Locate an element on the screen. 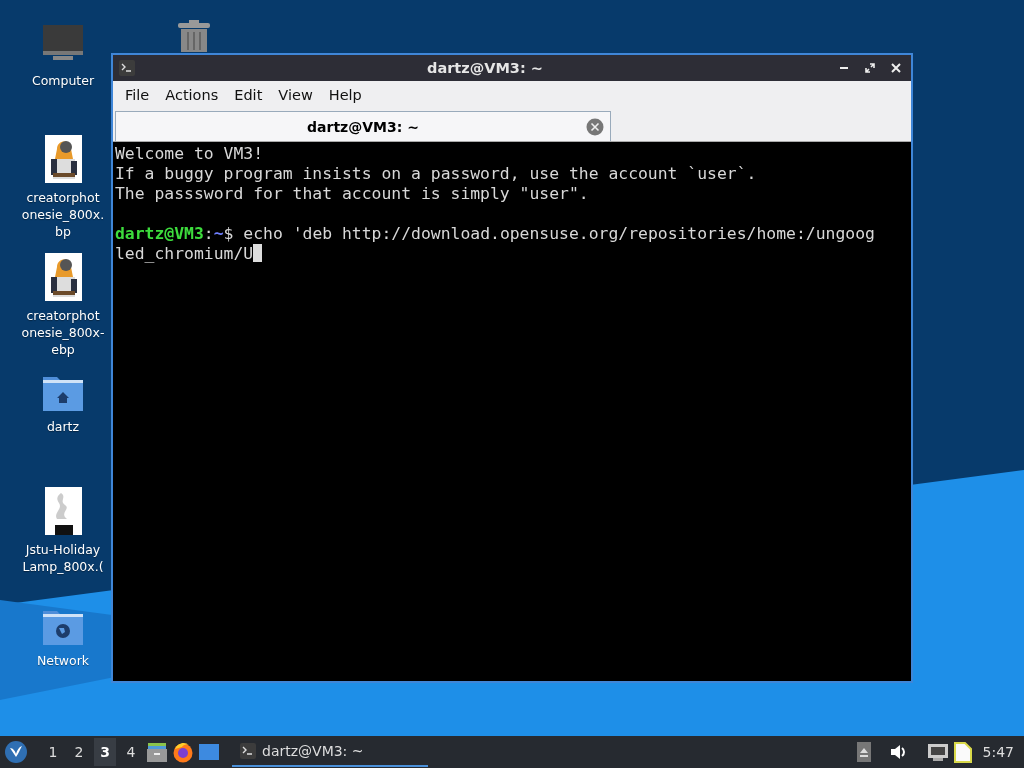 The width and height of the screenshot is (1024, 768). icon-label: Computer is located at coordinates (63, 80).